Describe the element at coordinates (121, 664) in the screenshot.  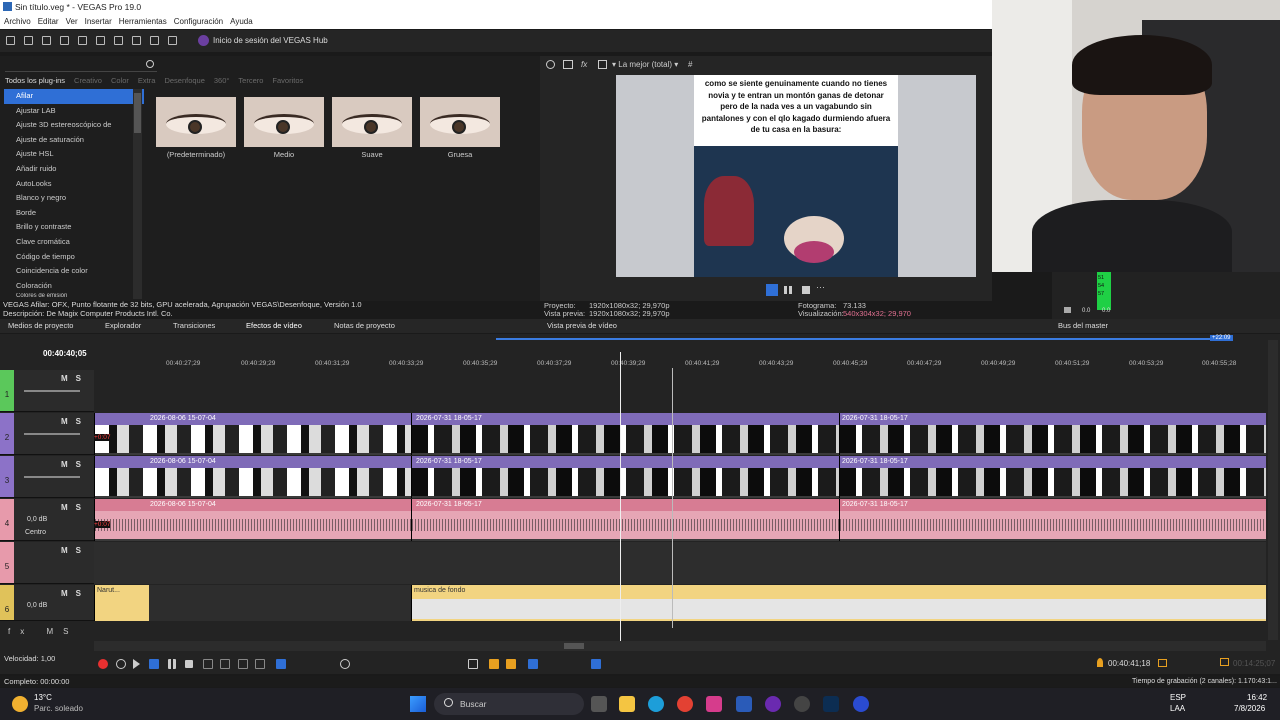
I see `loop-button` at that location.